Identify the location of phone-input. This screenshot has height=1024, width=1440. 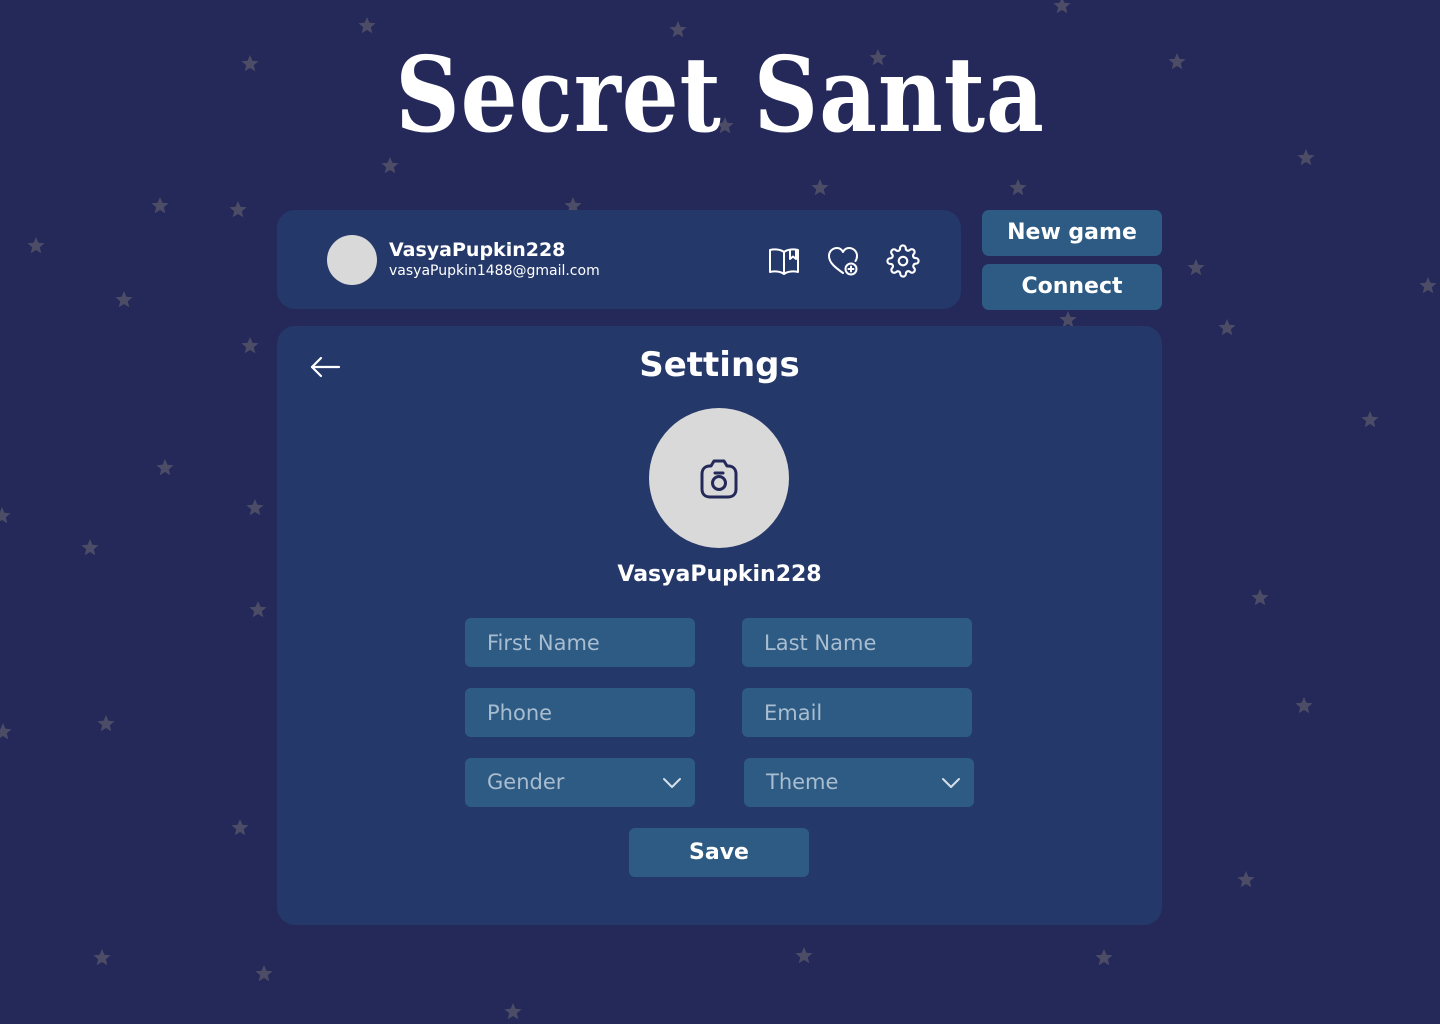
(580, 712).